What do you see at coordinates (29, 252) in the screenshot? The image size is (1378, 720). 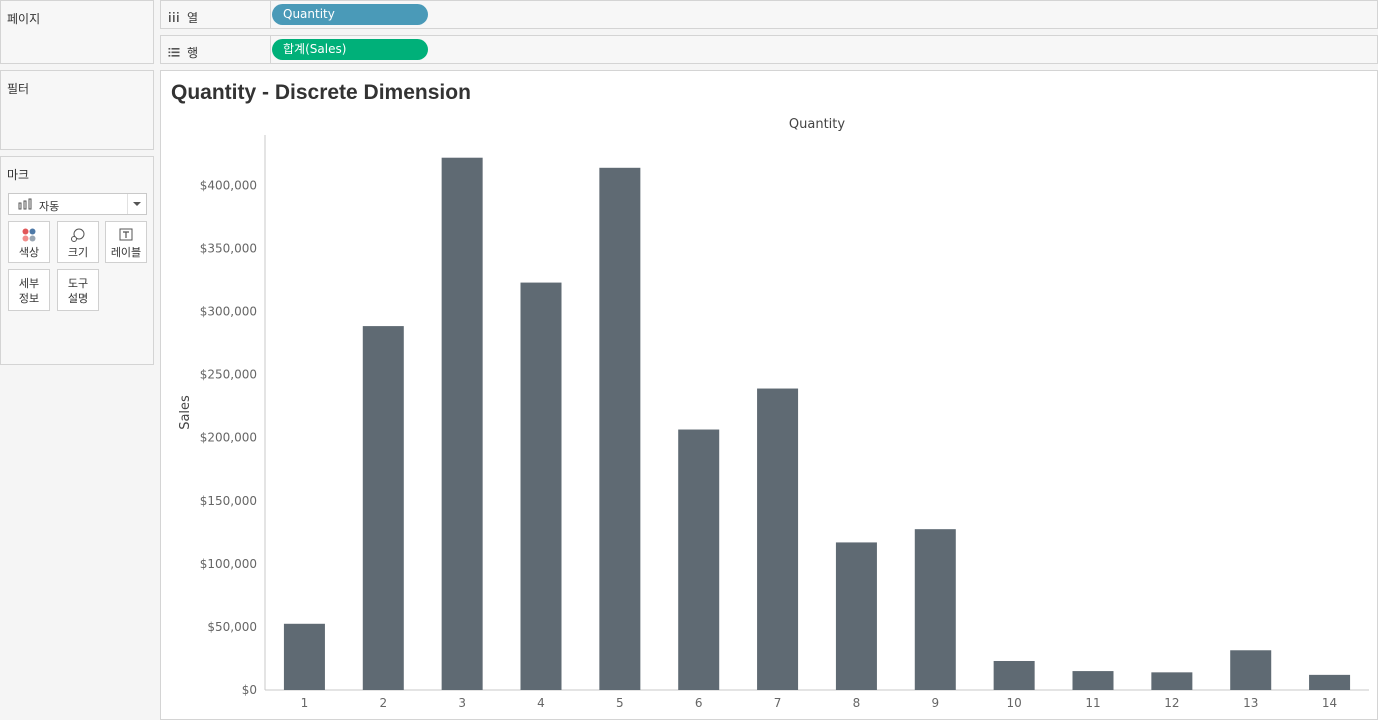 I see `color-card-label: 색상` at bounding box center [29, 252].